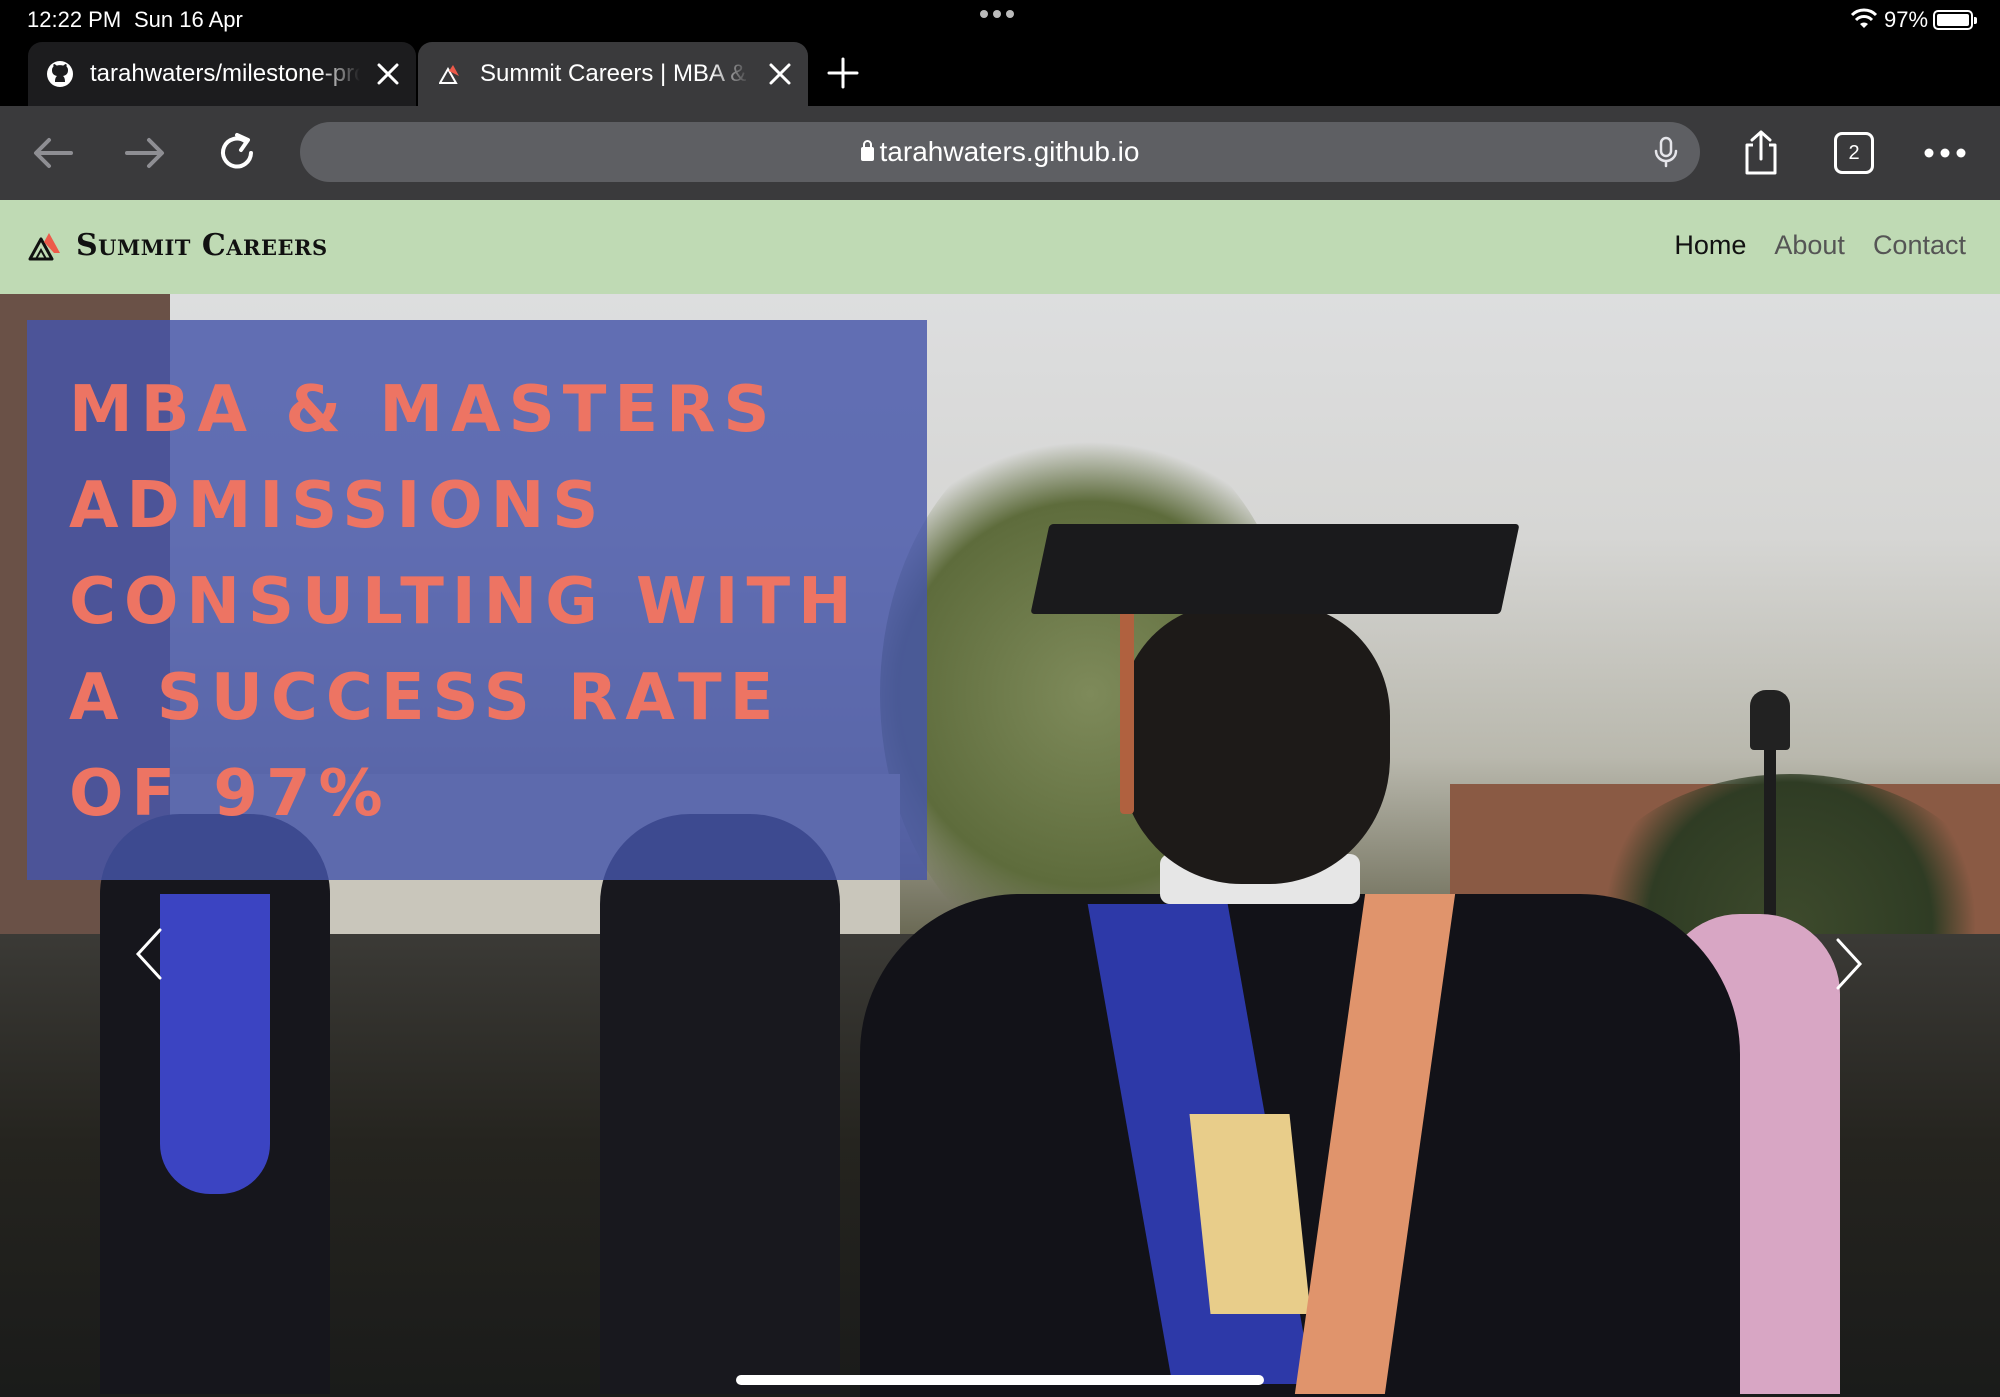 This screenshot has width=2000, height=1397. I want to click on browser-toolbar: tarahwaters.github.io 2, so click(1000, 153).